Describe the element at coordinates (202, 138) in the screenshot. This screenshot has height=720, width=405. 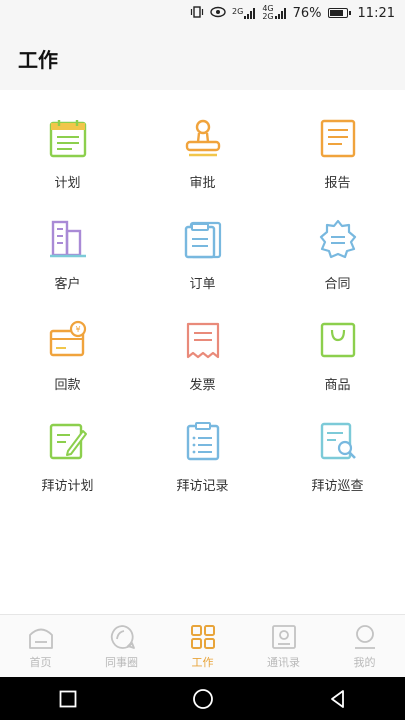
I see `stamp-icon` at that location.